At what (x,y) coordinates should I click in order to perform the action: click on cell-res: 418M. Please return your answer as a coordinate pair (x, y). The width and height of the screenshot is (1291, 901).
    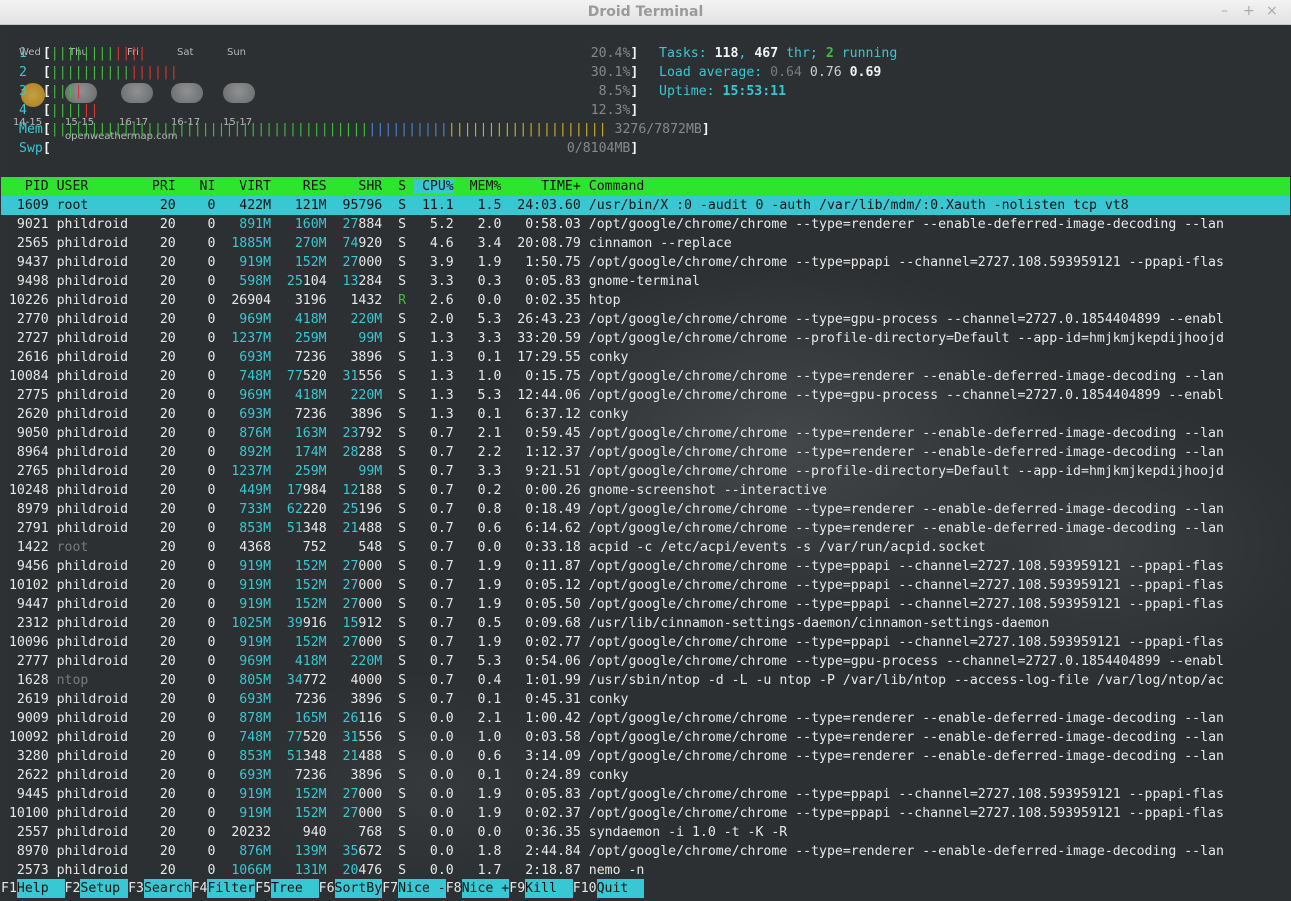
    Looking at the image, I should click on (302, 395).